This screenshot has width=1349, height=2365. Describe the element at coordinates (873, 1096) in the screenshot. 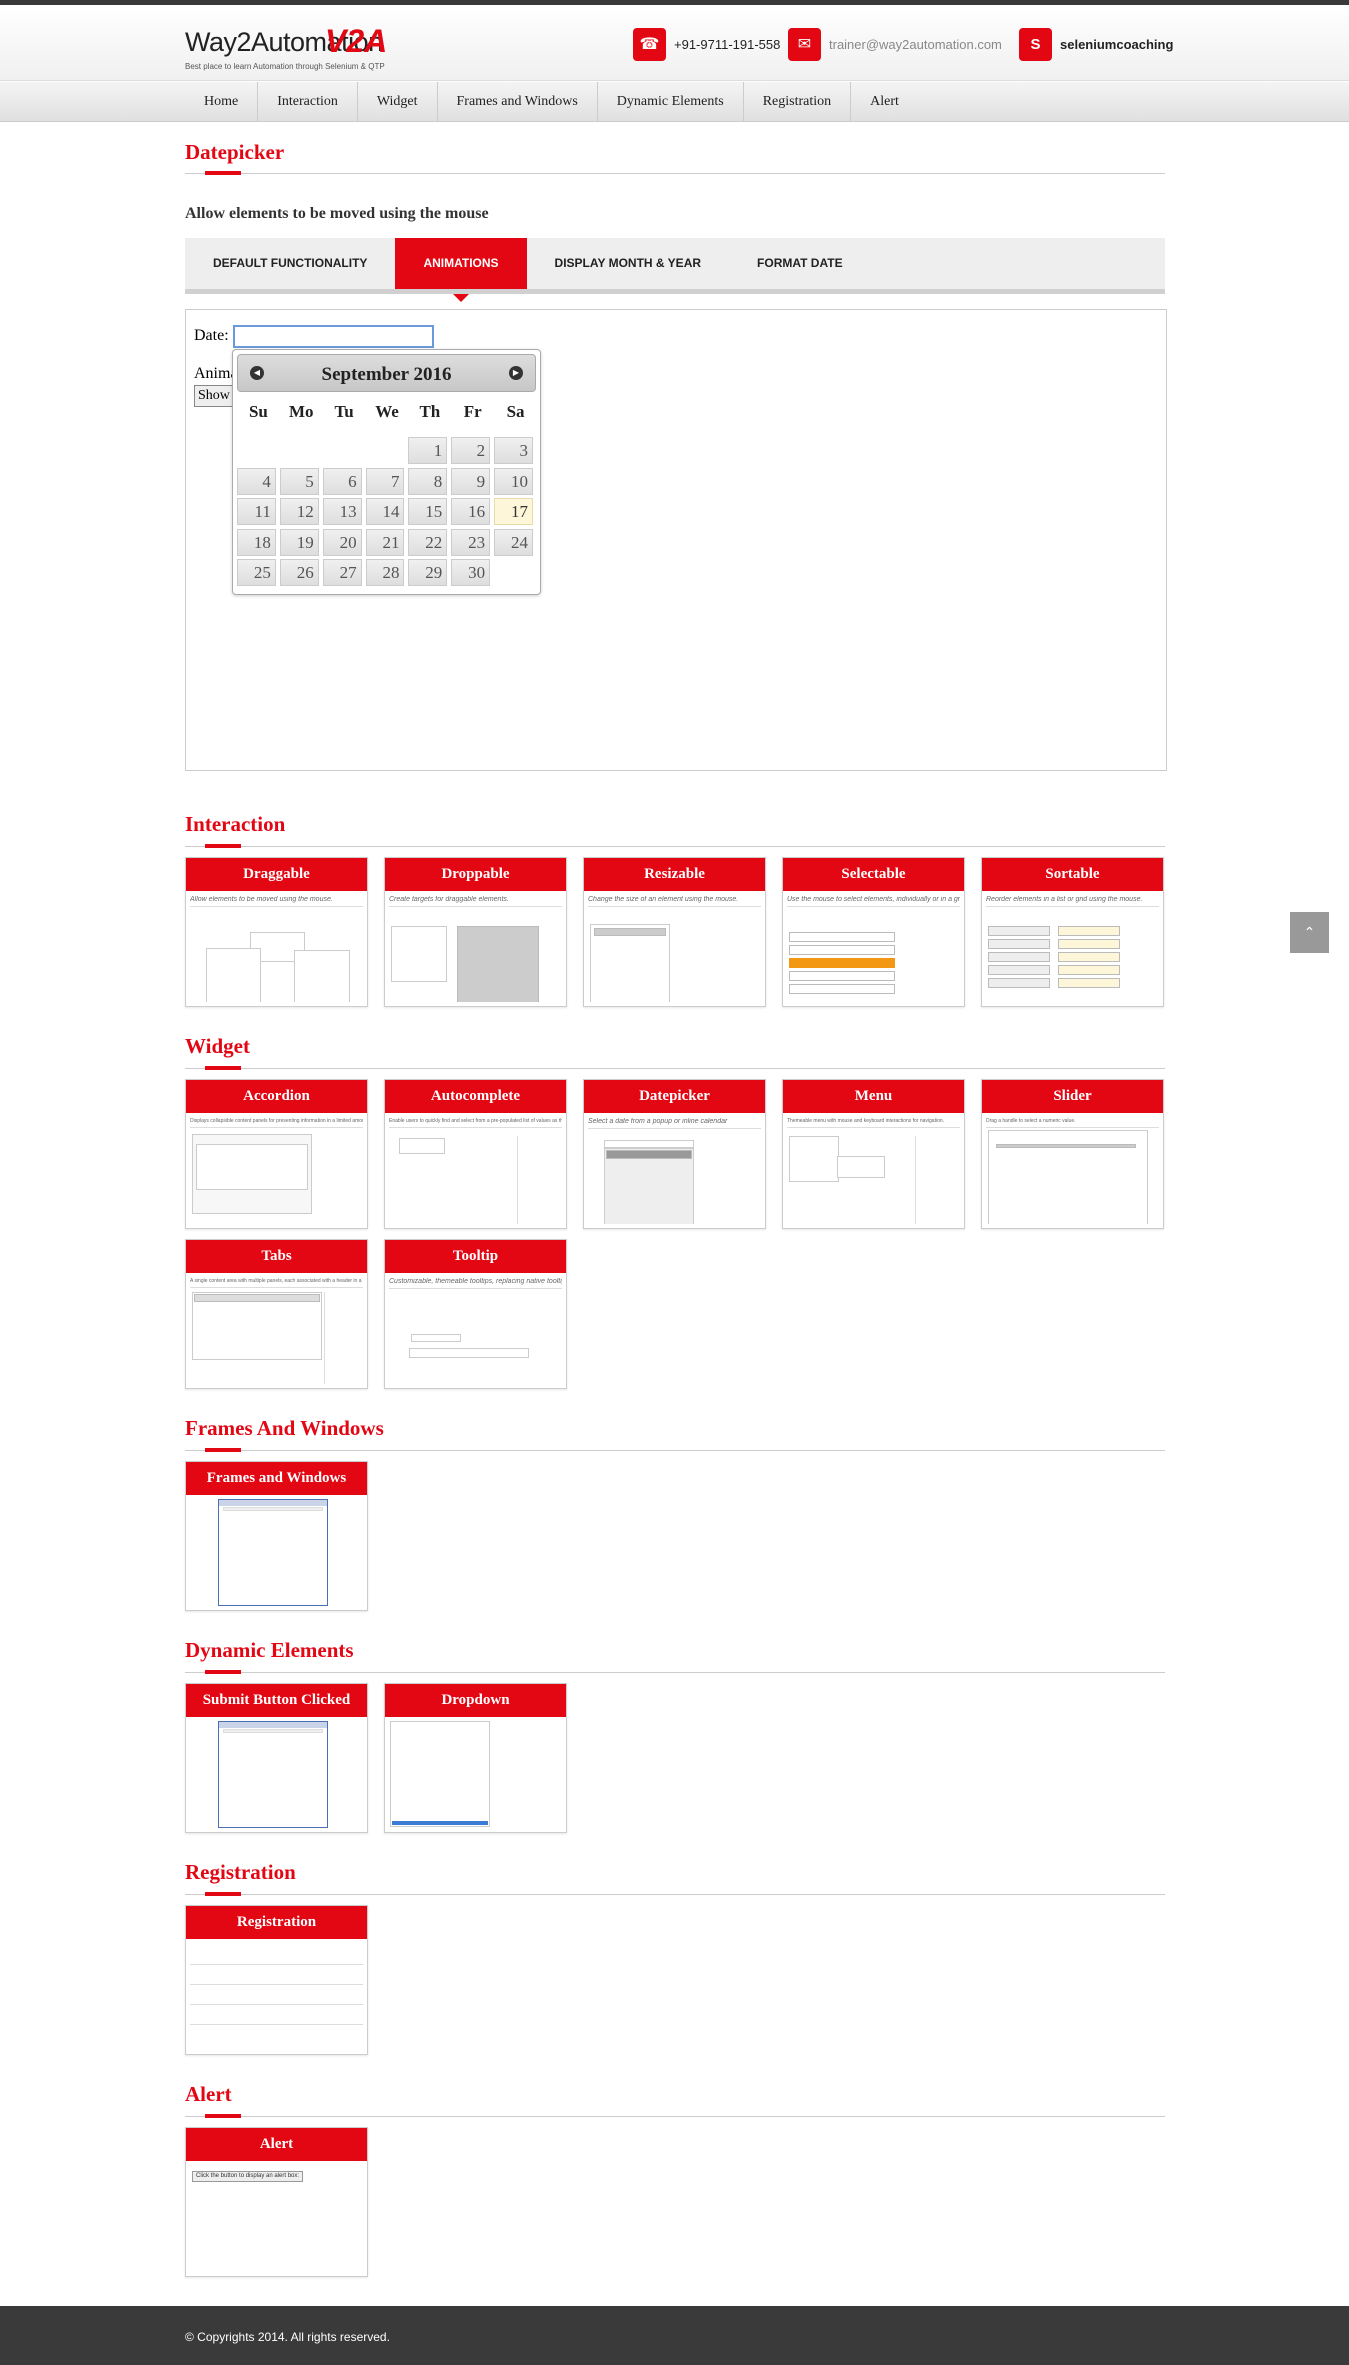

I see `card-title: Menu` at that location.